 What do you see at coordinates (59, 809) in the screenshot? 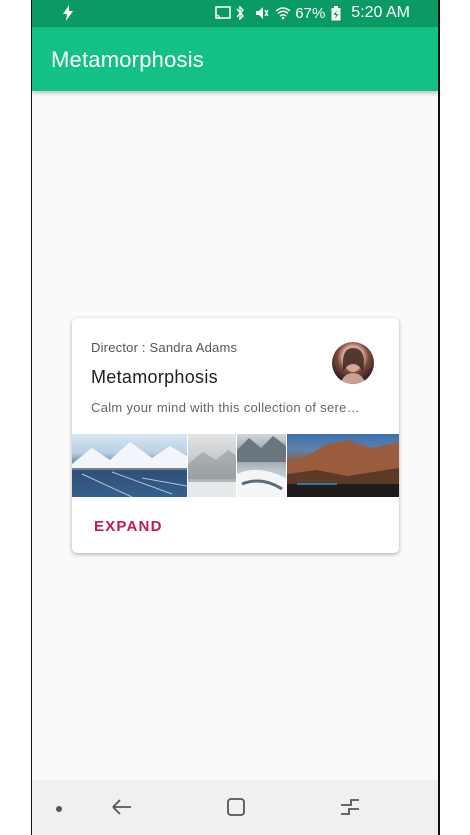
I see `menu-dot-icon` at bounding box center [59, 809].